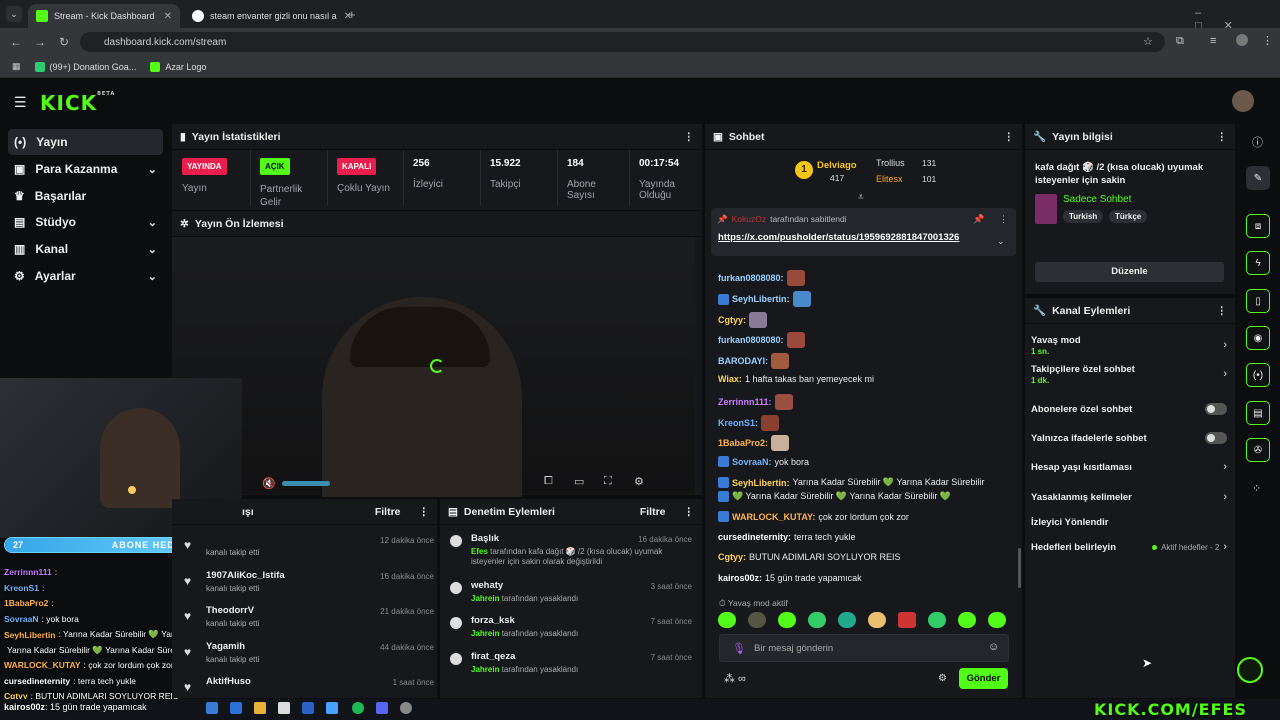  I want to click on bookmark-azar-logo: Azar Logo, so click(178, 66).